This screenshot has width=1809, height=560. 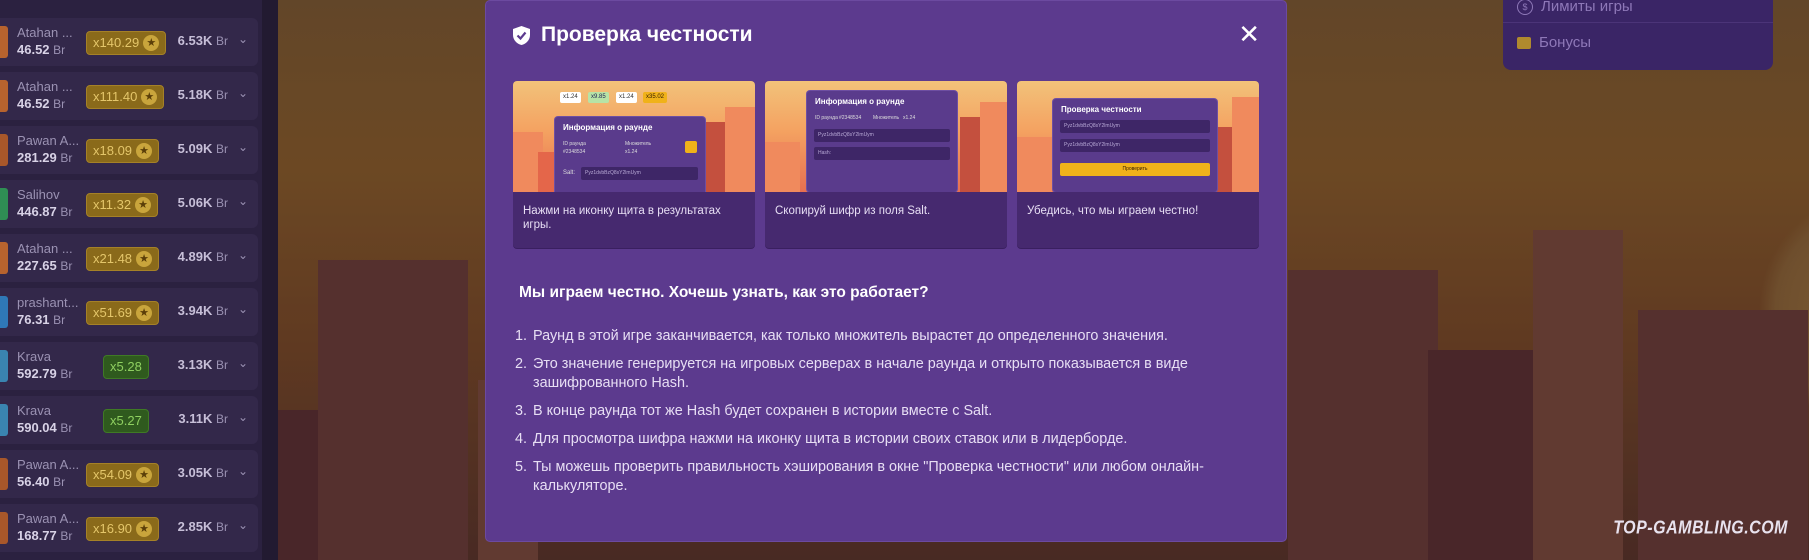 I want to click on bet-player-name: Salihov, so click(x=38, y=194).